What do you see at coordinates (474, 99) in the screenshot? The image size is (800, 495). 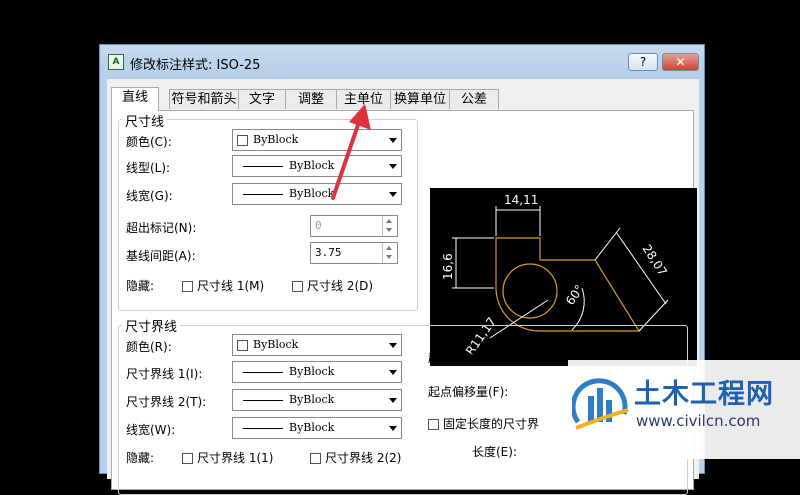 I see `tab-tolerances: 公差` at bounding box center [474, 99].